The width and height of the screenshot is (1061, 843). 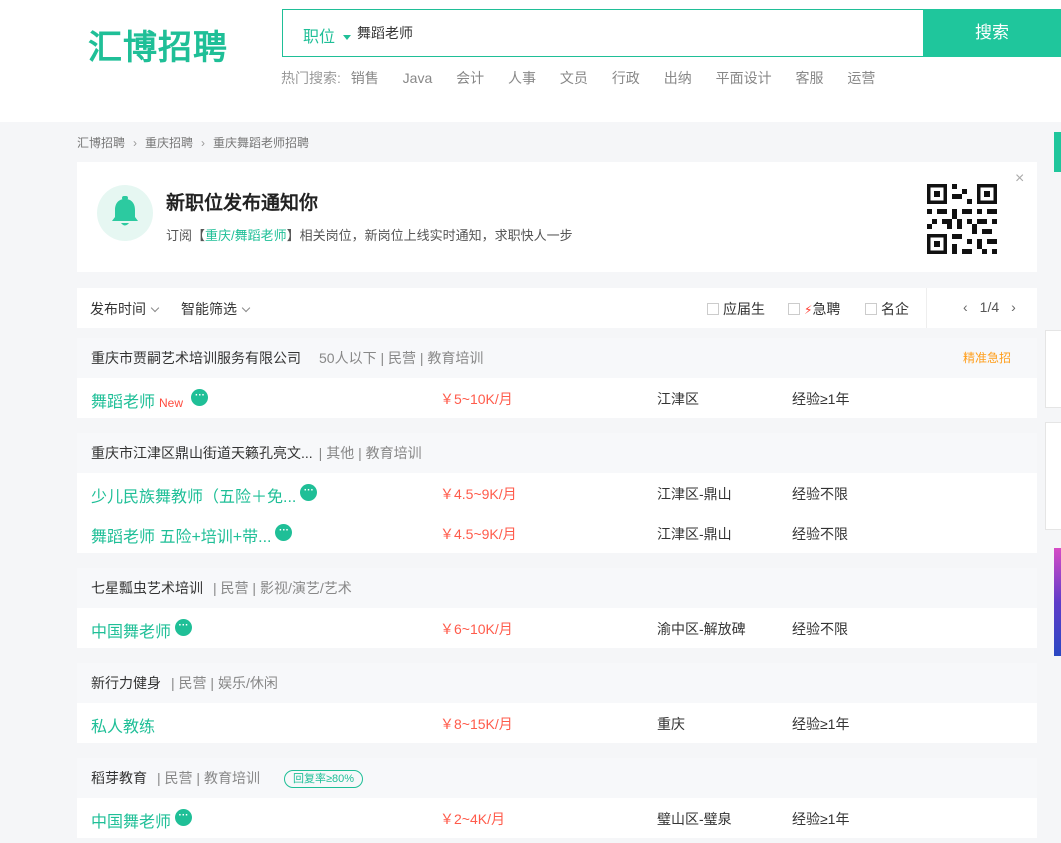 What do you see at coordinates (626, 78) in the screenshot?
I see `hot-term-link: 行政` at bounding box center [626, 78].